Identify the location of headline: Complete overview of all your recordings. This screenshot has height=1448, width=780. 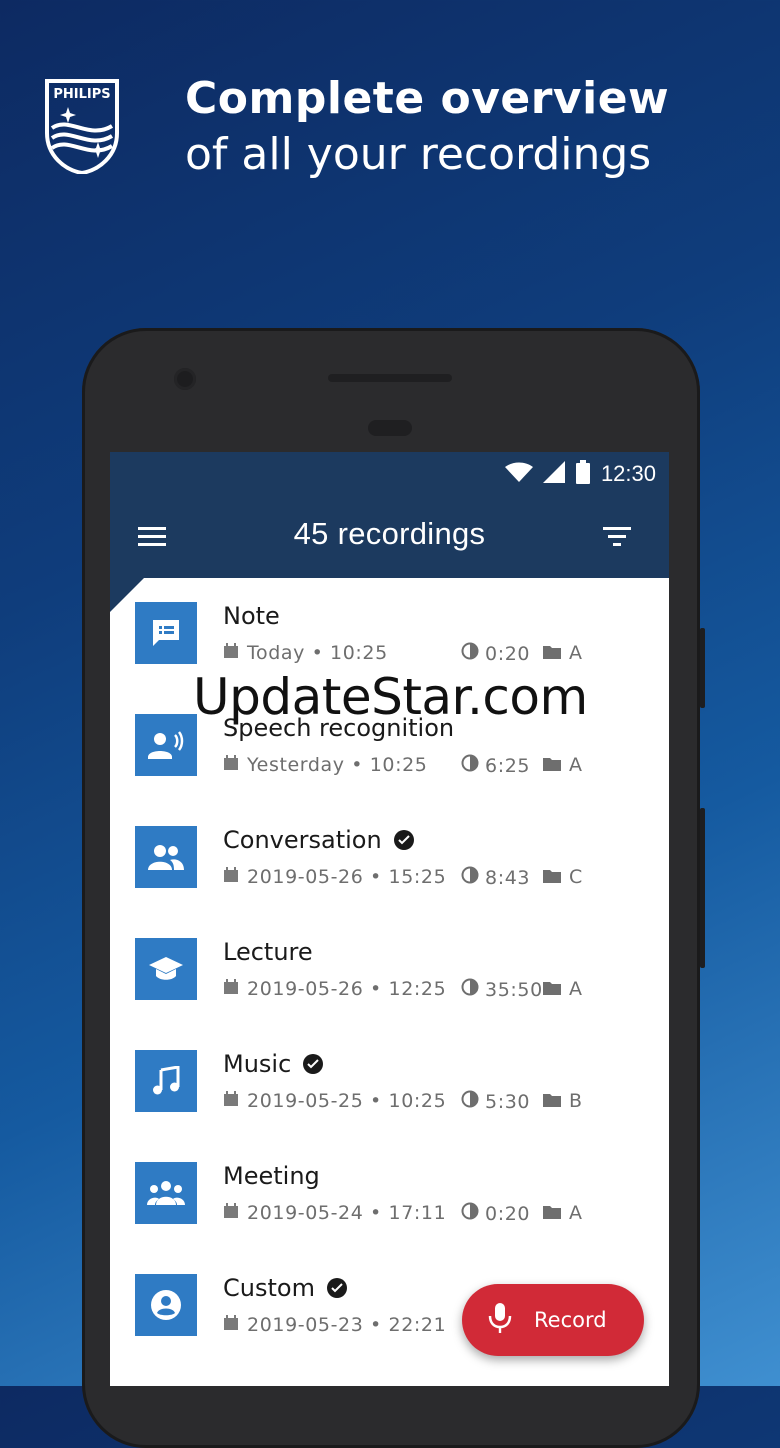
(427, 128).